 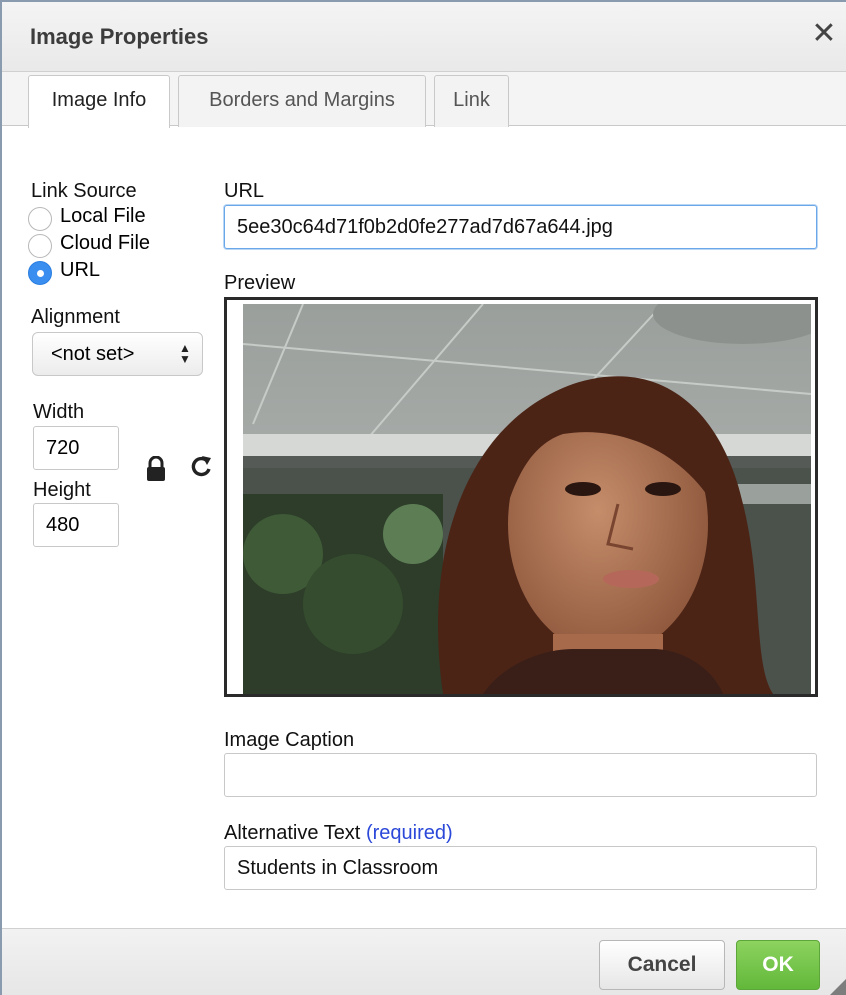 I want to click on close-icon: ✕, so click(x=824, y=34).